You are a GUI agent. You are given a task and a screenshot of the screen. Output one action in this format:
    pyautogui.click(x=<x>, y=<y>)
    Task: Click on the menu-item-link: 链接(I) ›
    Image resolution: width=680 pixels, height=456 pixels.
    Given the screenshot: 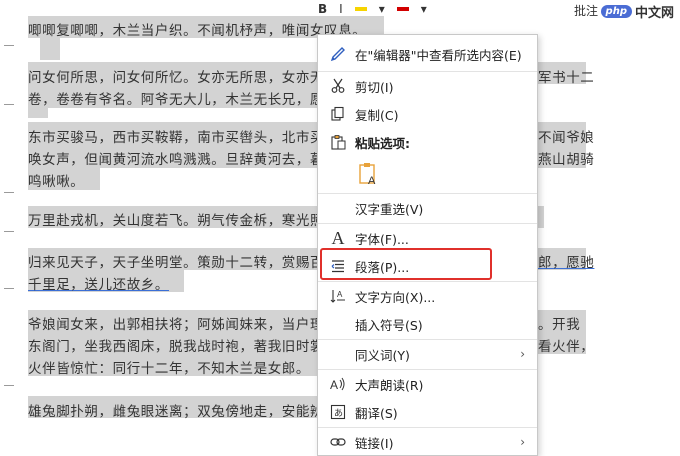 What is the action you would take?
    pyautogui.click(x=427, y=442)
    